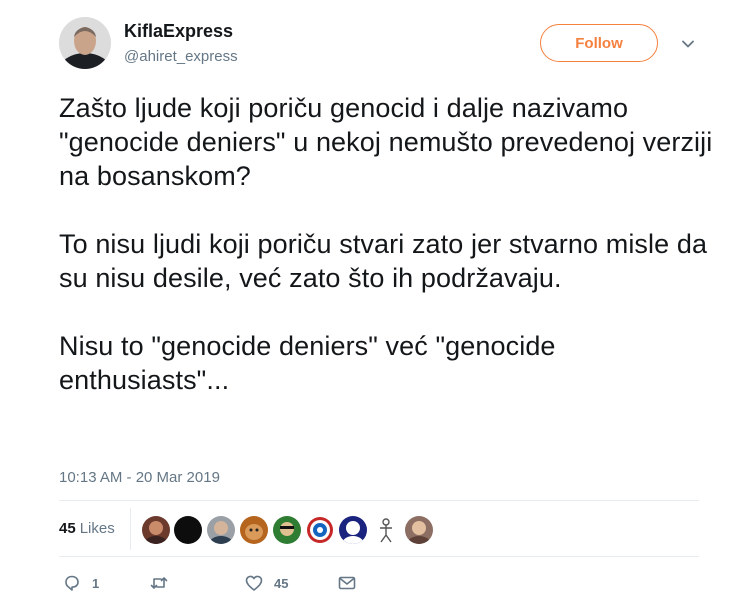 This screenshot has width=736, height=604. What do you see at coordinates (85, 43) in the screenshot?
I see `avatar` at bounding box center [85, 43].